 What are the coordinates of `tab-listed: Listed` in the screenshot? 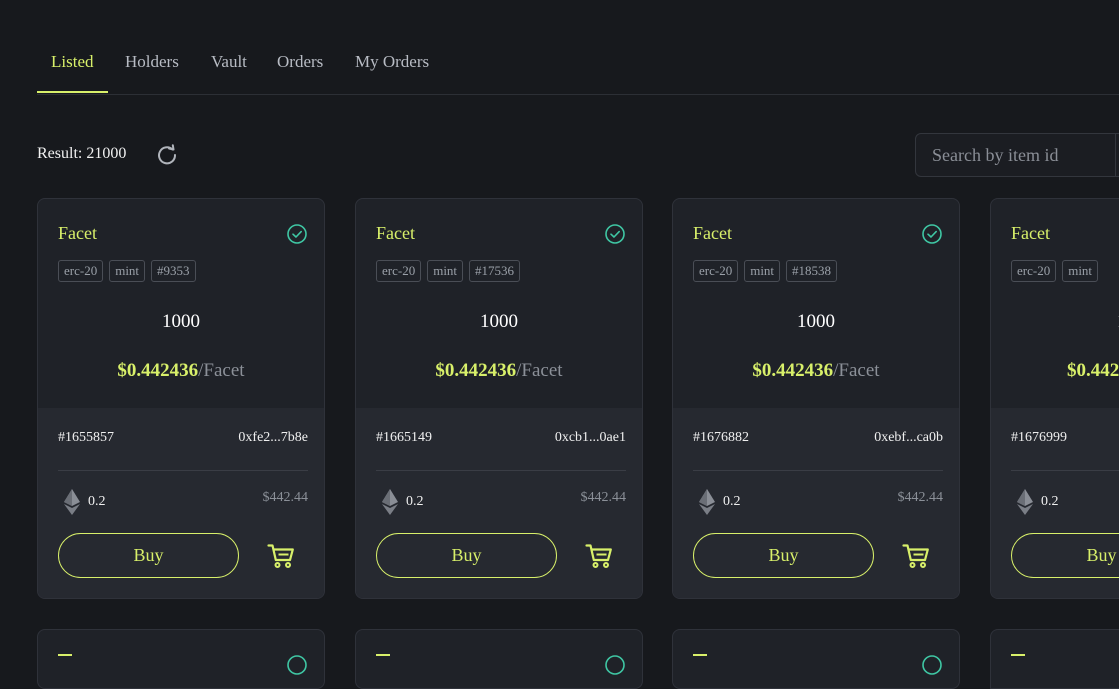 It's located at (72, 72).